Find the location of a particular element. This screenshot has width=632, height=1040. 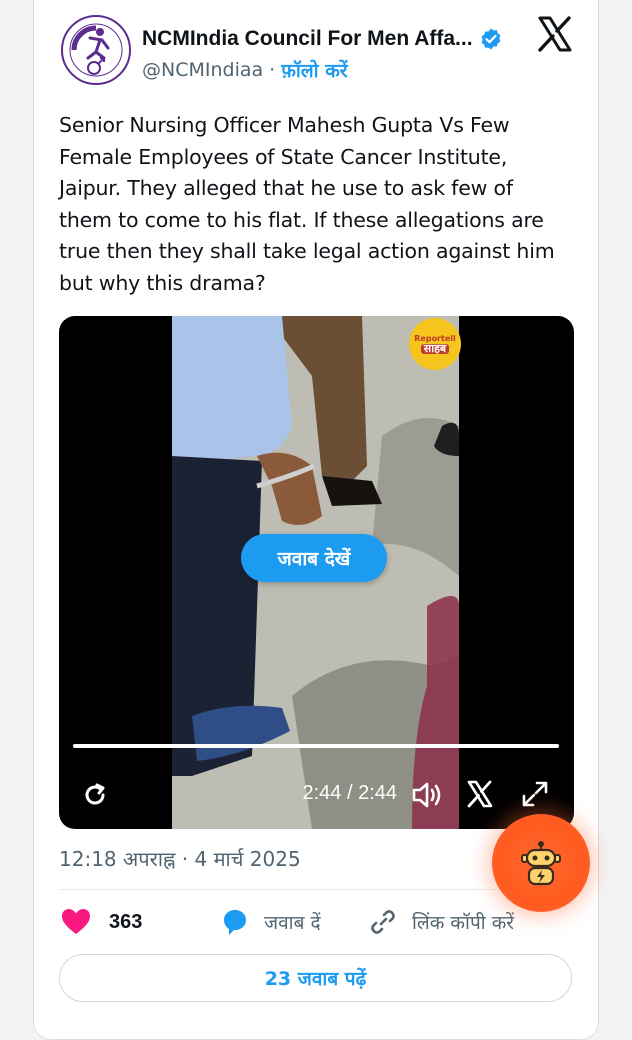

author-handle-row: @NCMIndiaa · फ़ॉलो करें is located at coordinates (245, 70).